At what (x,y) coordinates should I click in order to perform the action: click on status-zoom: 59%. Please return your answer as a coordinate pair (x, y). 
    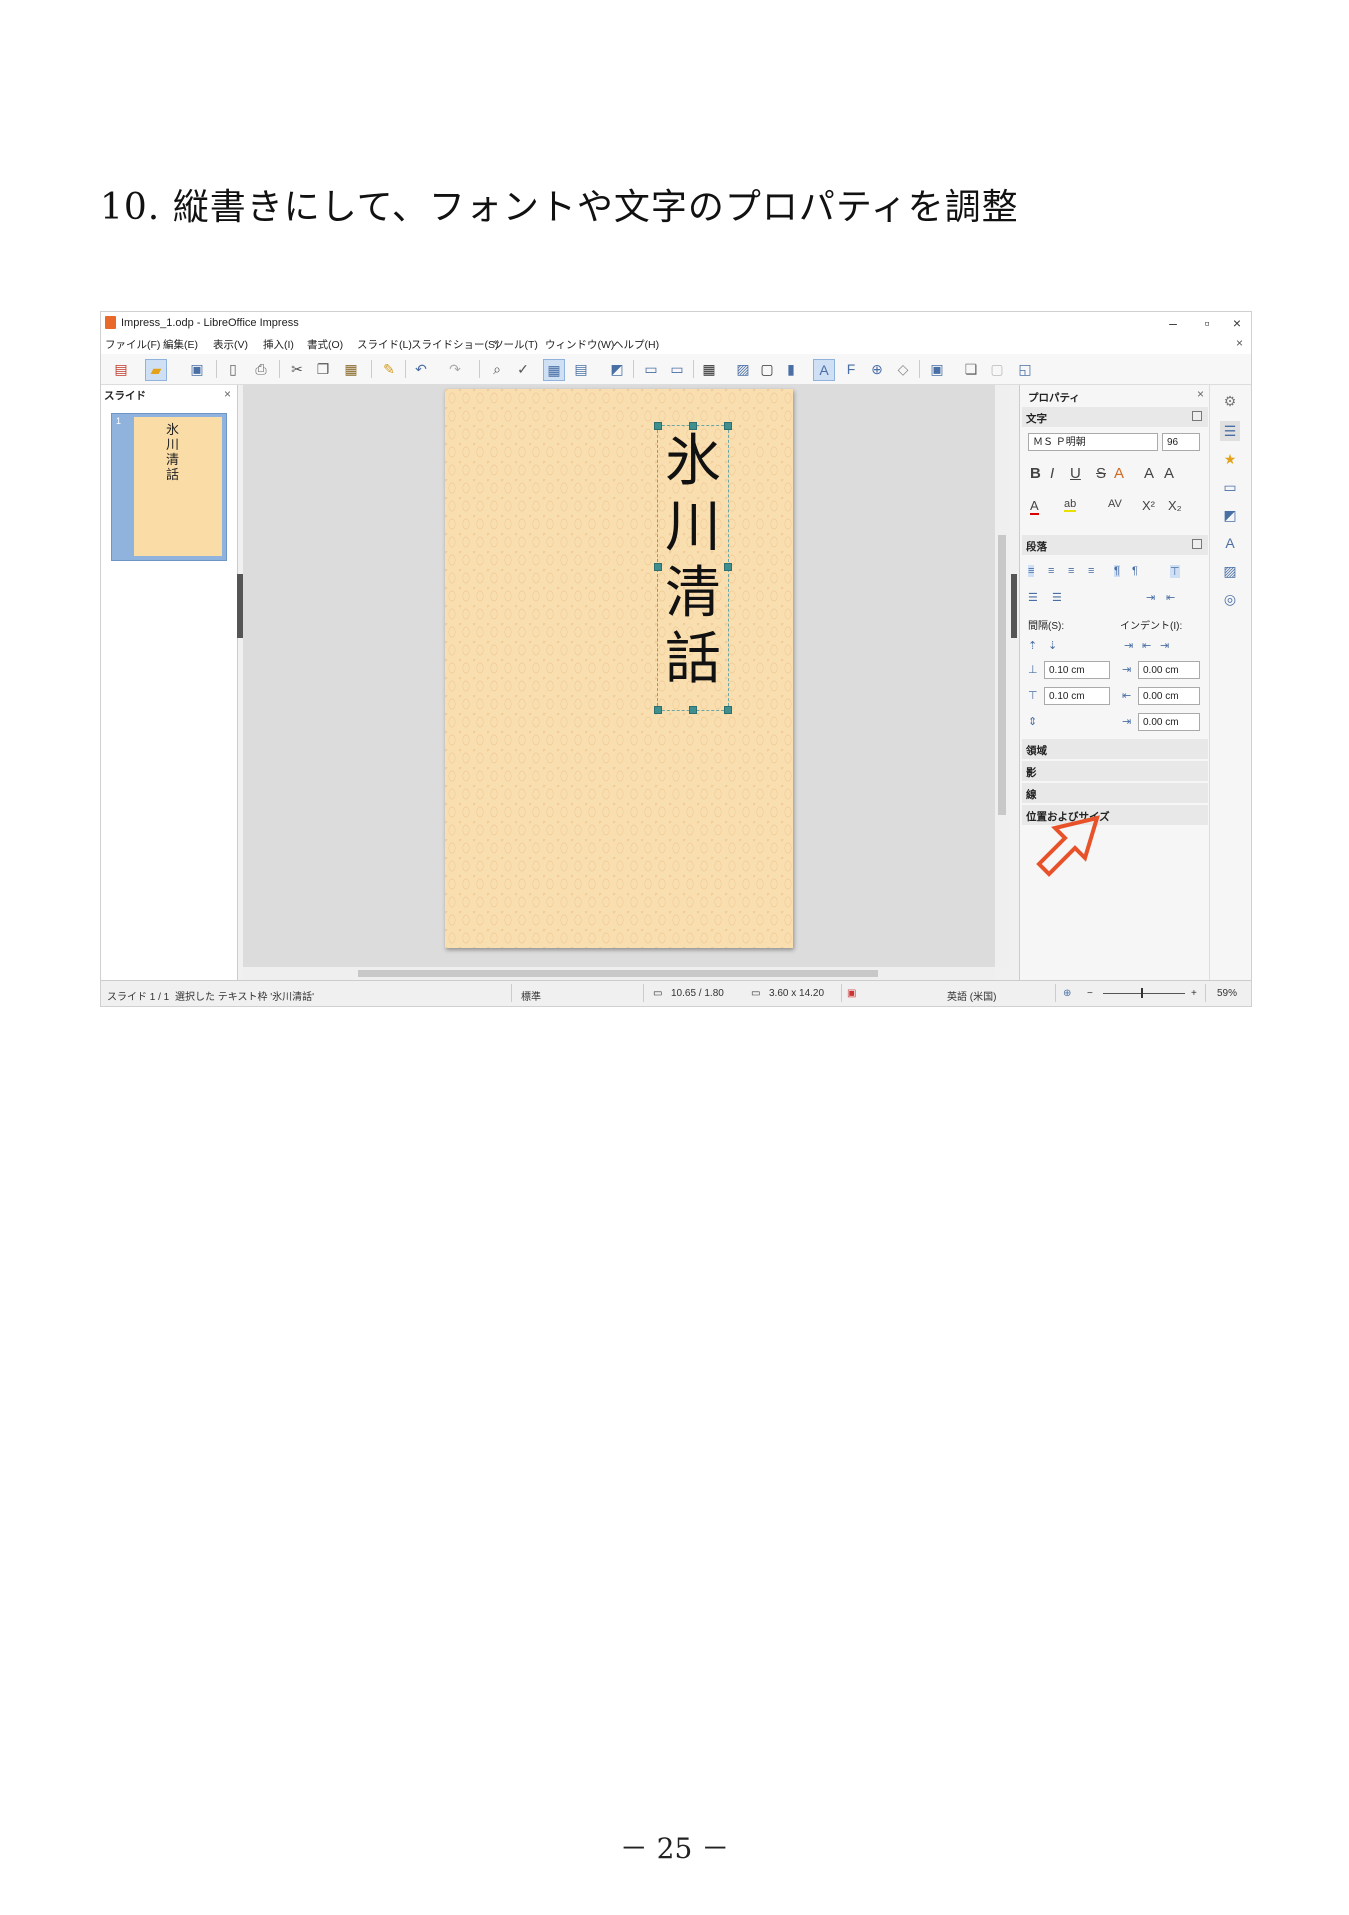
    Looking at the image, I should click on (1227, 993).